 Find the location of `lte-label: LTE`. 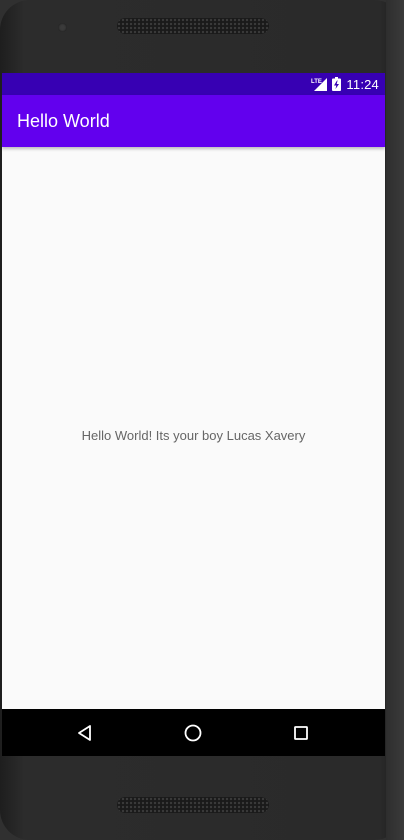

lte-label: LTE is located at coordinates (316, 82).